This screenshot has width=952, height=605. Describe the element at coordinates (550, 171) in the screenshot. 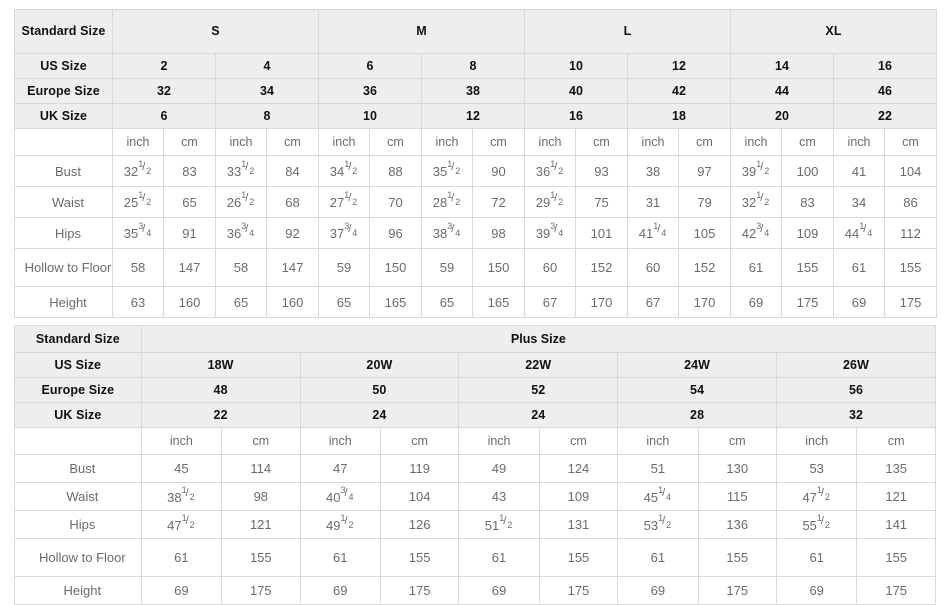

I see `measure-value: 36 1/2` at that location.